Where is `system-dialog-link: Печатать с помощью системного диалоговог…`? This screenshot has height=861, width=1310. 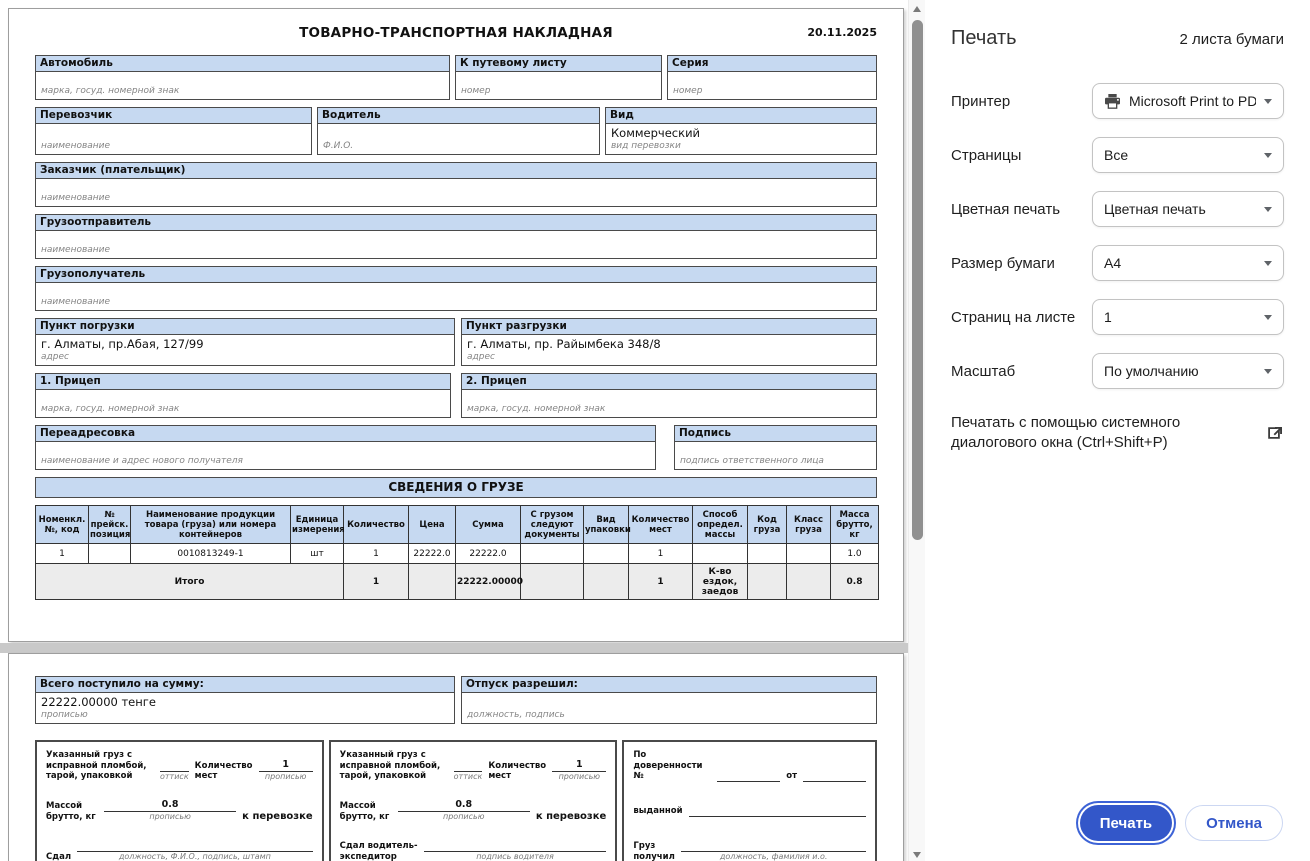
system-dialog-link: Печатать с помощью системного диалоговог… is located at coordinates (1117, 433).